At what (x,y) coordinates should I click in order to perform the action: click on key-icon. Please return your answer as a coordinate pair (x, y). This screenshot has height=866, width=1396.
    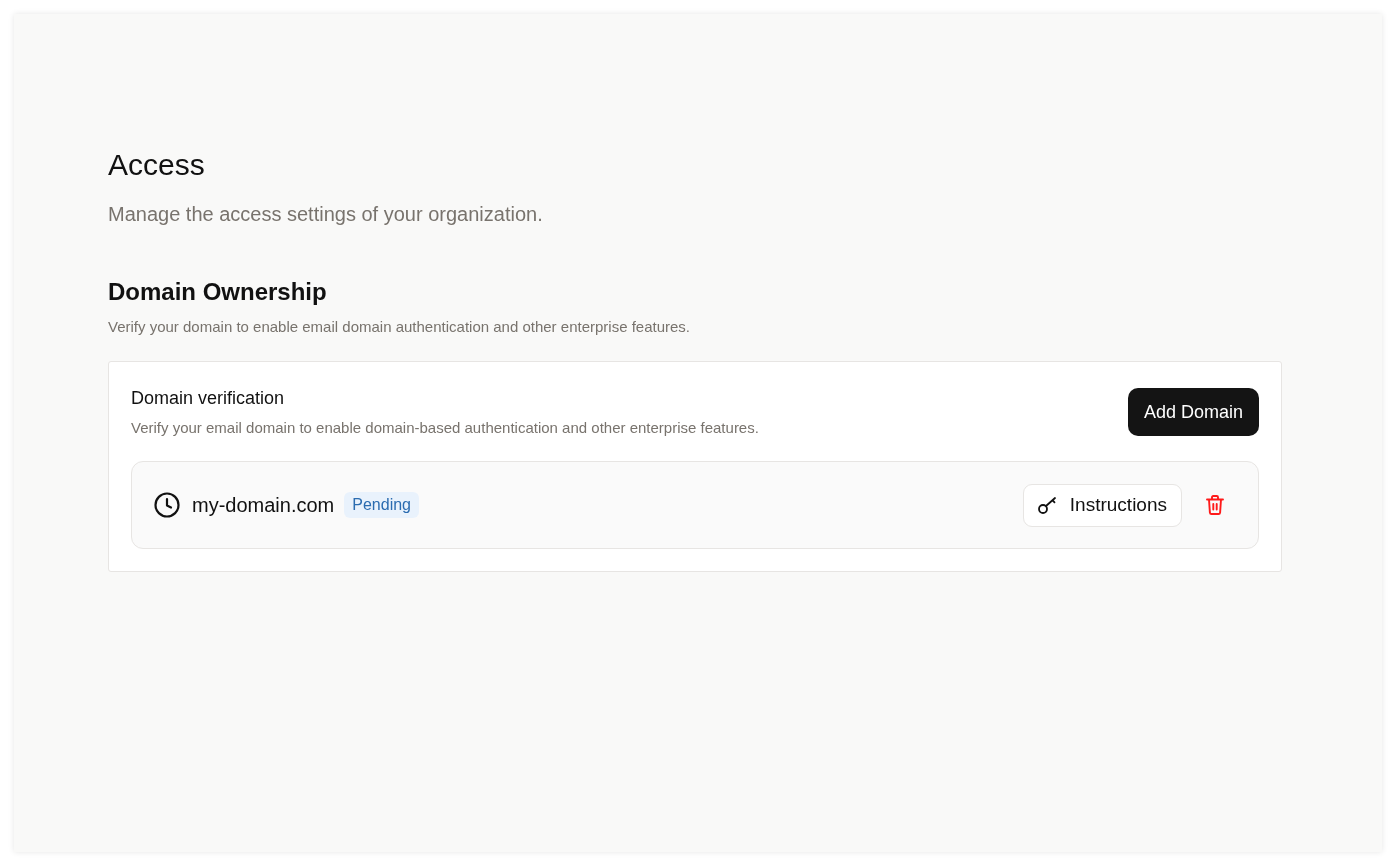
    Looking at the image, I should click on (1047, 505).